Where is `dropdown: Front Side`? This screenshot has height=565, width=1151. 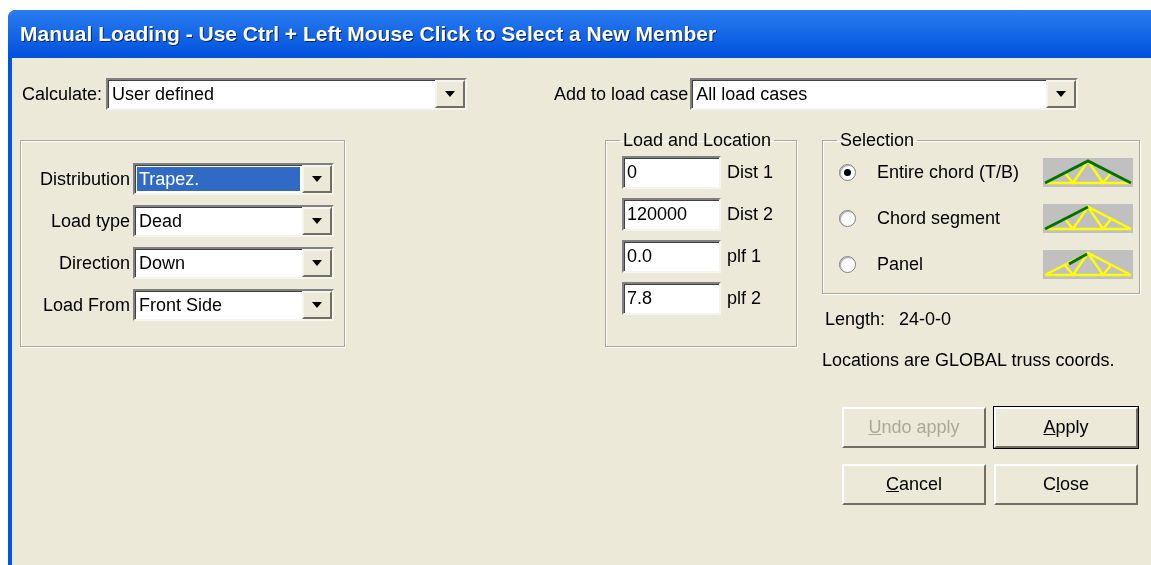
dropdown: Front Side is located at coordinates (233, 305).